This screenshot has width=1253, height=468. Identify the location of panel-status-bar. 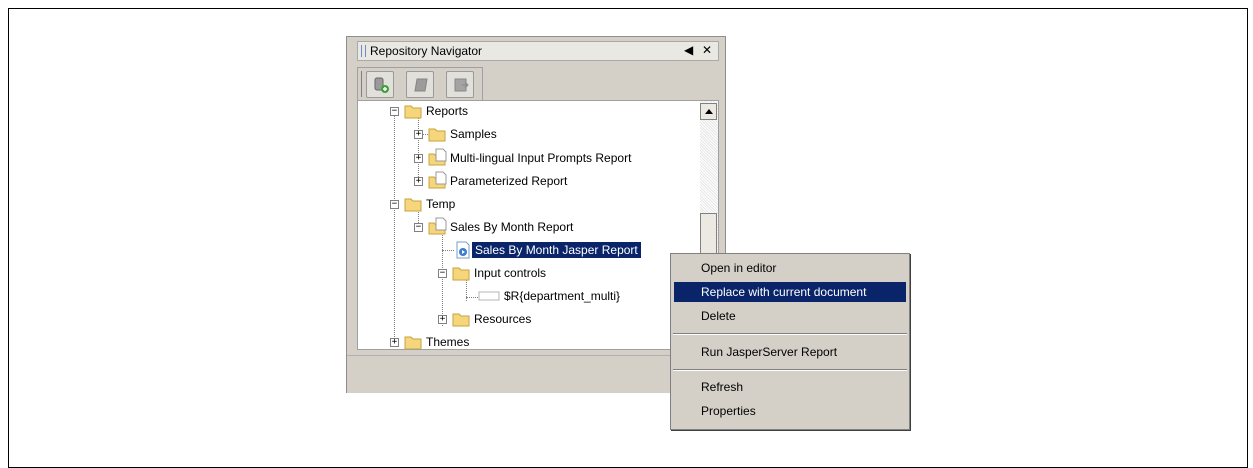
(536, 374).